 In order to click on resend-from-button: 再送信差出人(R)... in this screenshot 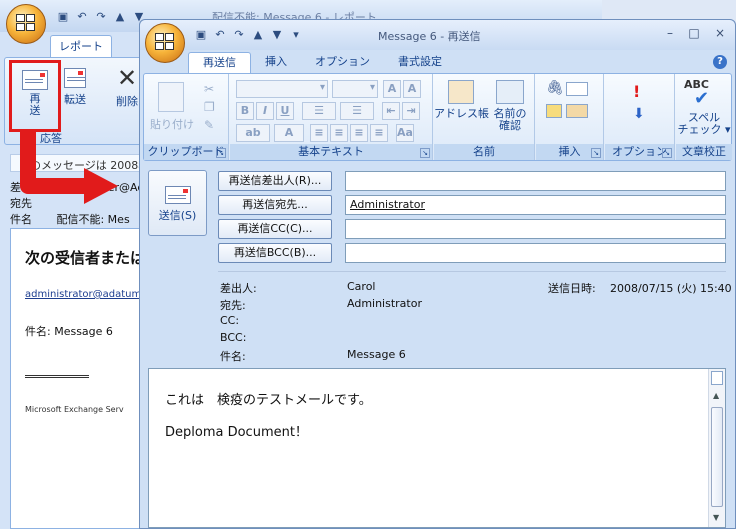, I will do `click(275, 181)`.